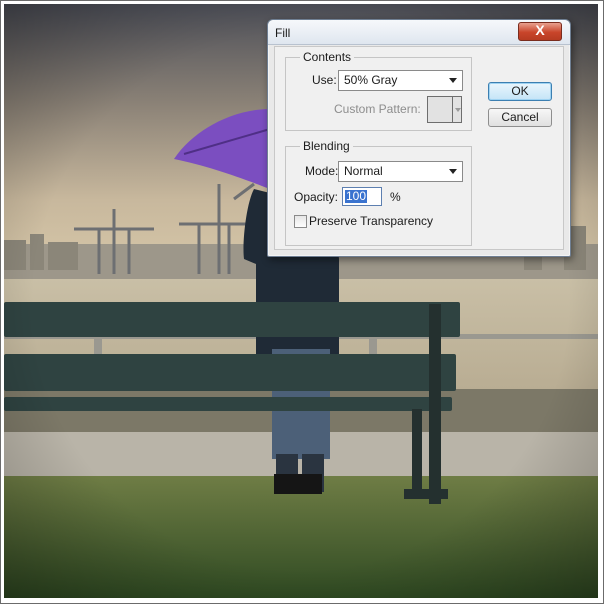 The width and height of the screenshot is (604, 604). What do you see at coordinates (400, 80) in the screenshot?
I see `use-select: 50% Gray` at bounding box center [400, 80].